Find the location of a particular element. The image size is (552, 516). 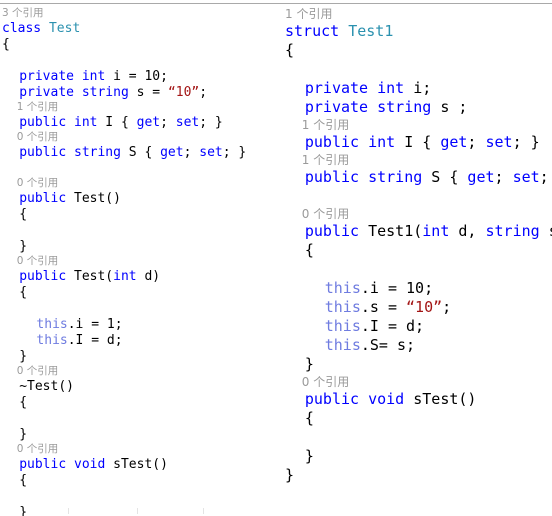

code-token-id: .s = is located at coordinates (383, 307).